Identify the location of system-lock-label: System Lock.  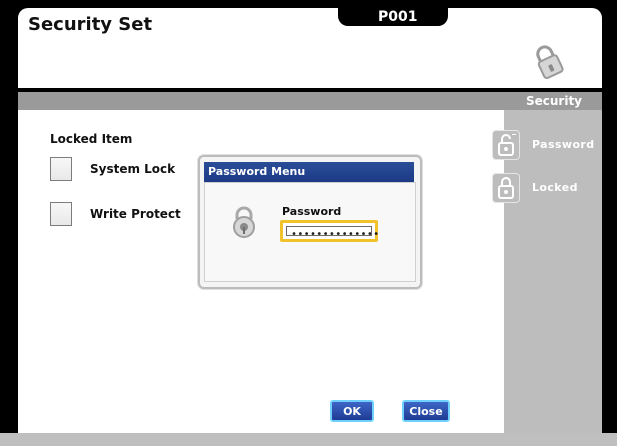
(133, 169).